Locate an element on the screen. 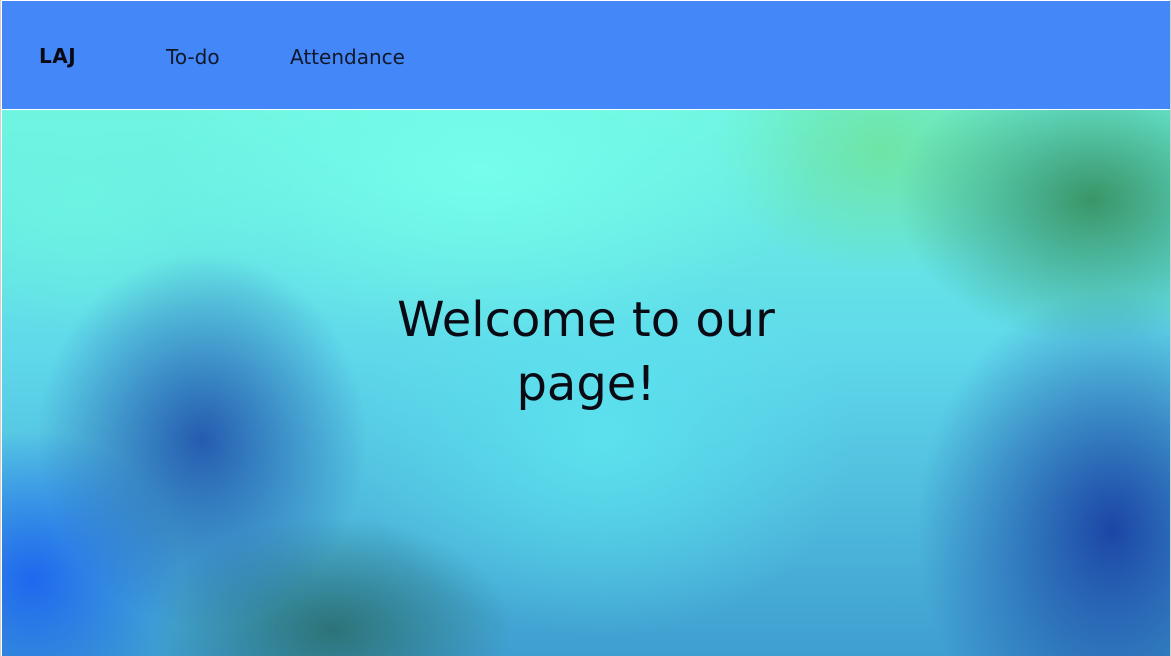 The width and height of the screenshot is (1171, 656). nav-link-attendance: Attendance is located at coordinates (347, 57).